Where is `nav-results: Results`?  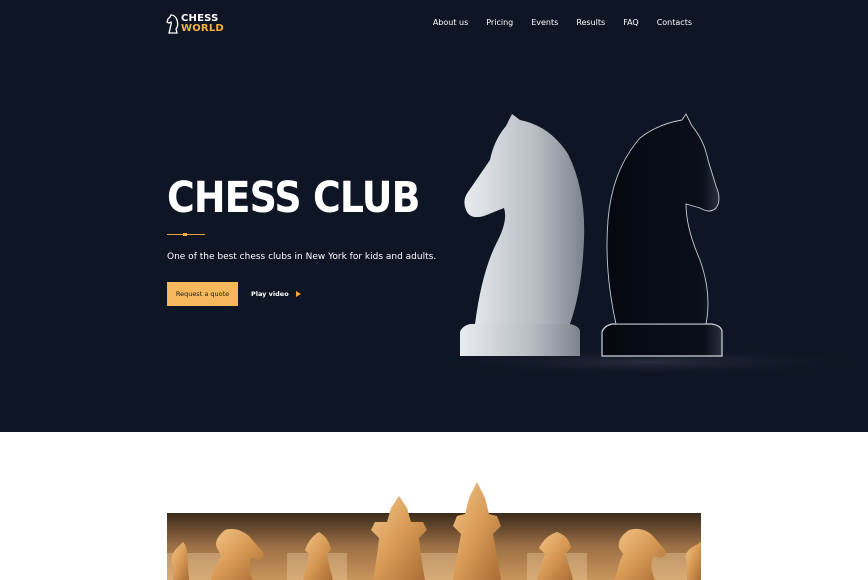
nav-results: Results is located at coordinates (590, 22).